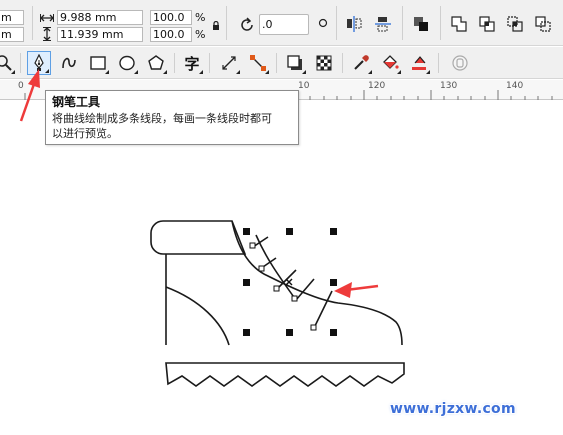  I want to click on transparency-icon, so click(324, 63).